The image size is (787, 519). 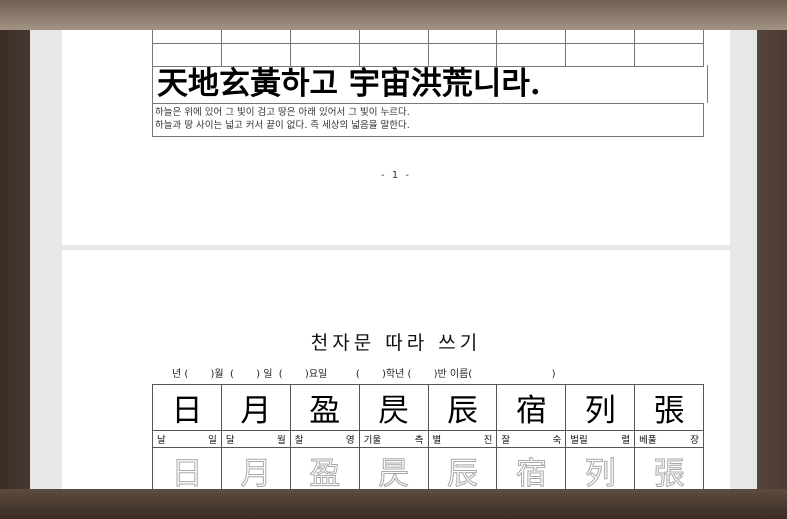 I want to click on meaning-word: 잘, so click(x=506, y=440).